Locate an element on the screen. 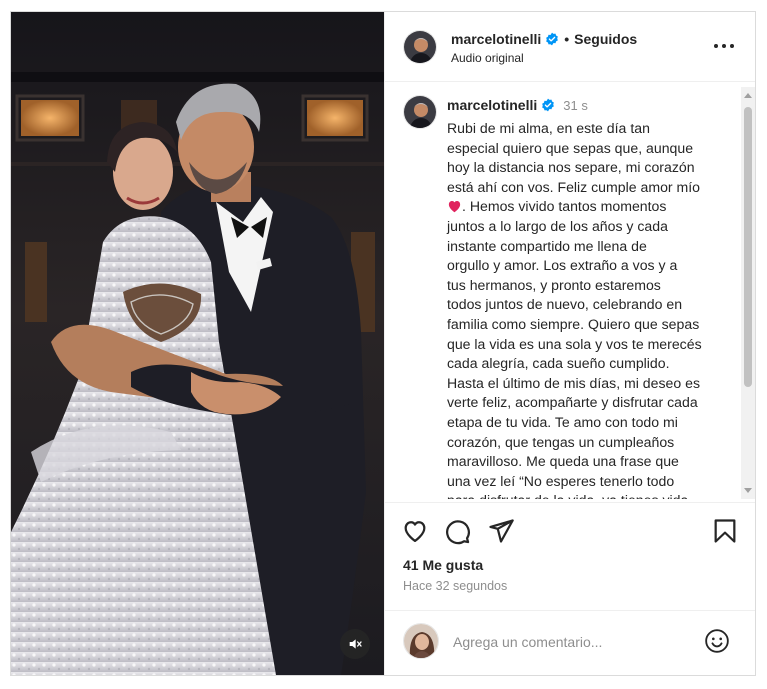 The image size is (767, 689). header-user-line: marcelotinelli • Seguidos is located at coordinates (544, 39).